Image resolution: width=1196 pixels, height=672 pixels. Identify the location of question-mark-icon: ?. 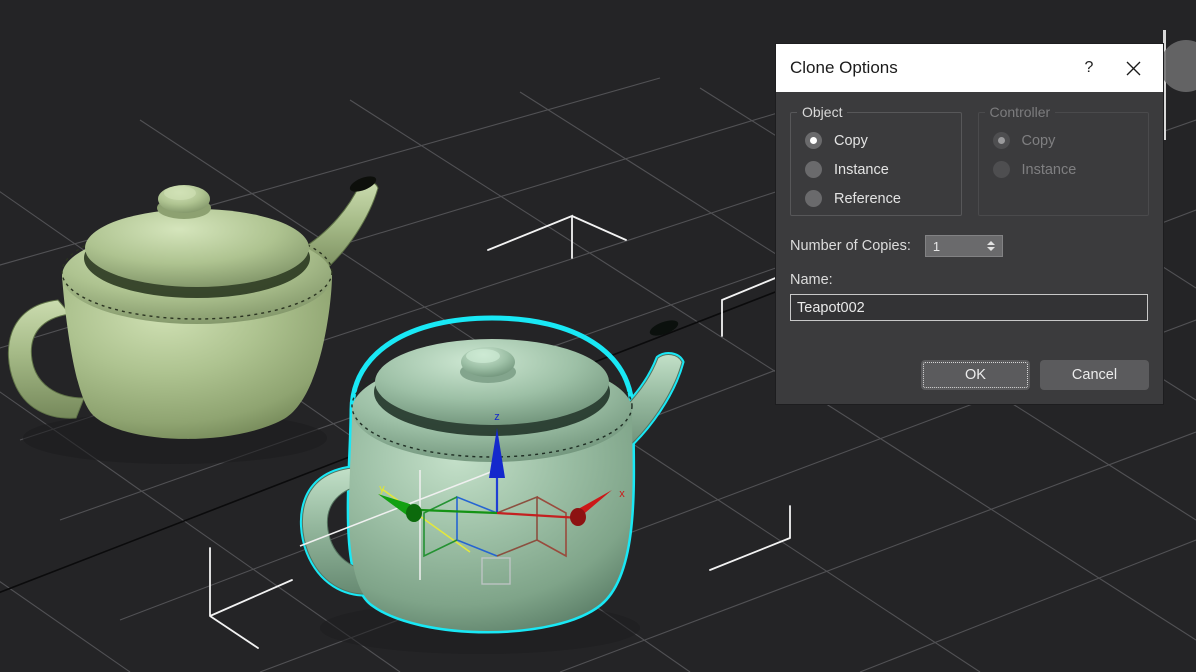
(1089, 67).